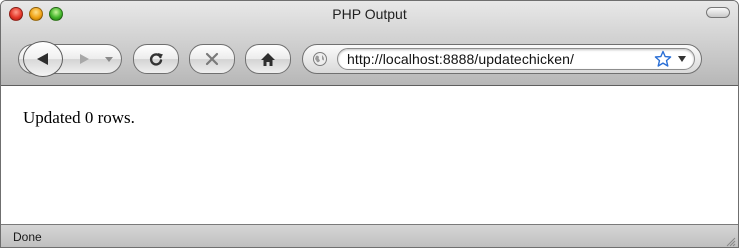 This screenshot has height=248, width=739. I want to click on page-message: Updated 0 rows., so click(79, 117).